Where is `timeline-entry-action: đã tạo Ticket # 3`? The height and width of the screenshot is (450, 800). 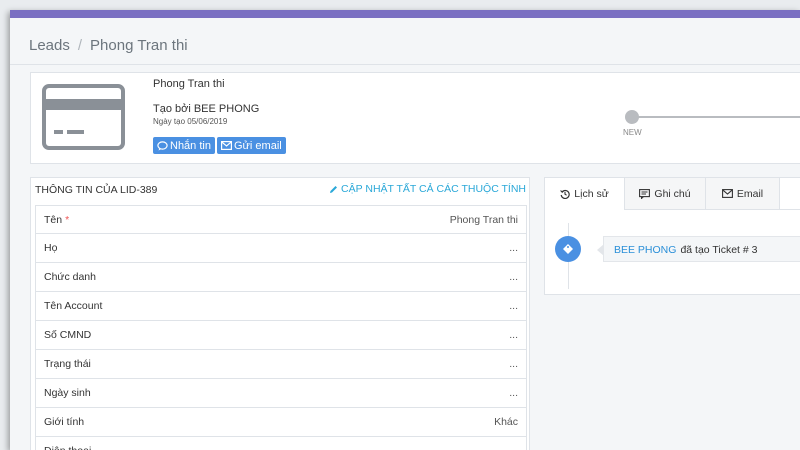
timeline-entry-action: đã tạo Ticket # 3 is located at coordinates (719, 250).